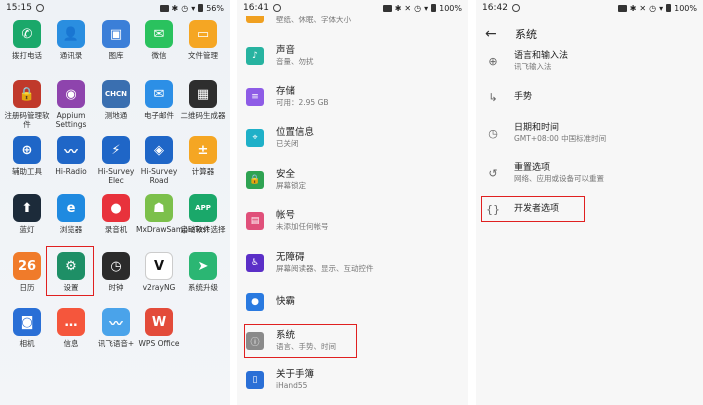 This screenshot has height=405, width=703. What do you see at coordinates (589, 8) in the screenshot?
I see `status-bar: 16:42 ✱ ✕ ◷ ▾ 100%` at bounding box center [589, 8].